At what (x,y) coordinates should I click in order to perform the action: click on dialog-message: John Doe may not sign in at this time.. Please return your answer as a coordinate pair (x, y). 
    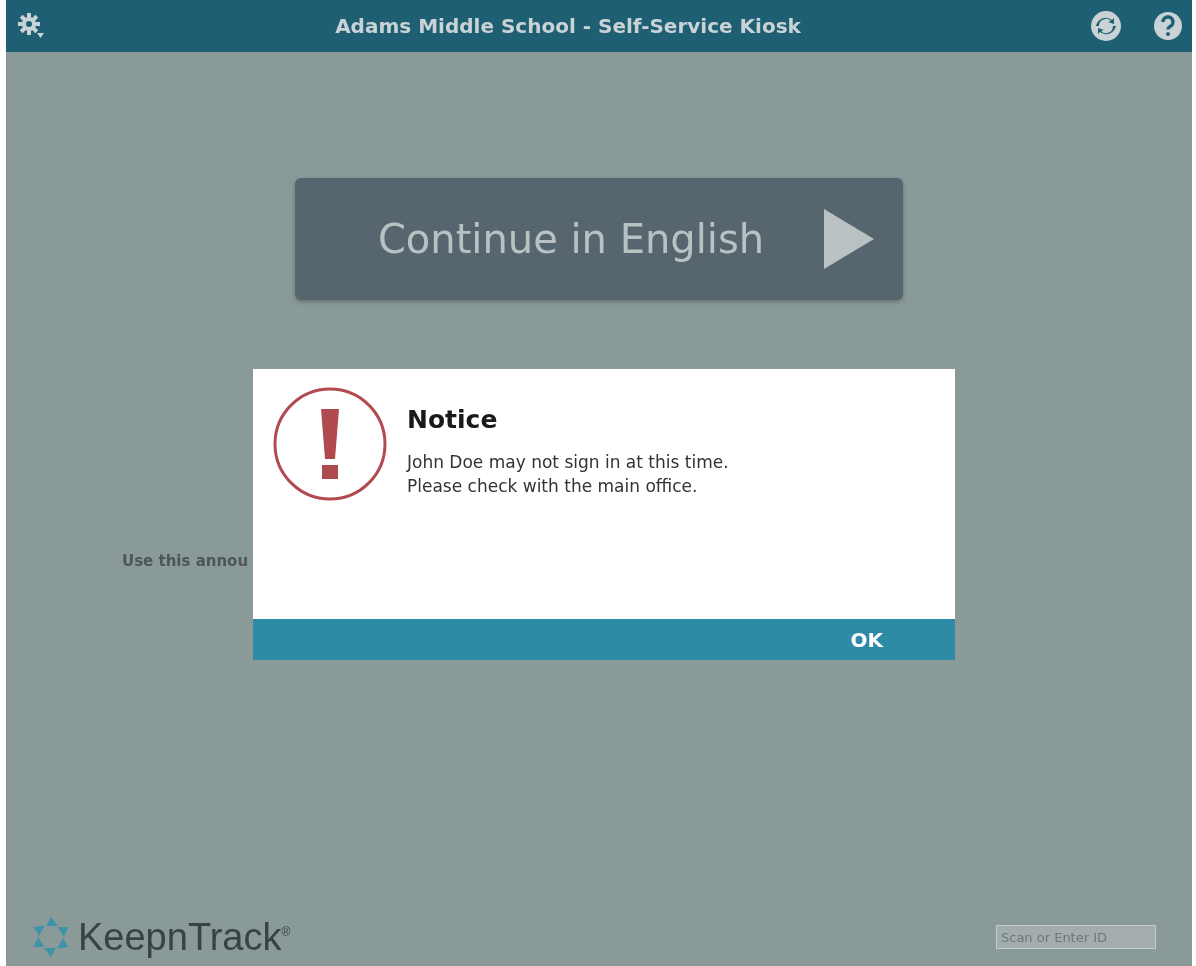
    Looking at the image, I should click on (568, 462).